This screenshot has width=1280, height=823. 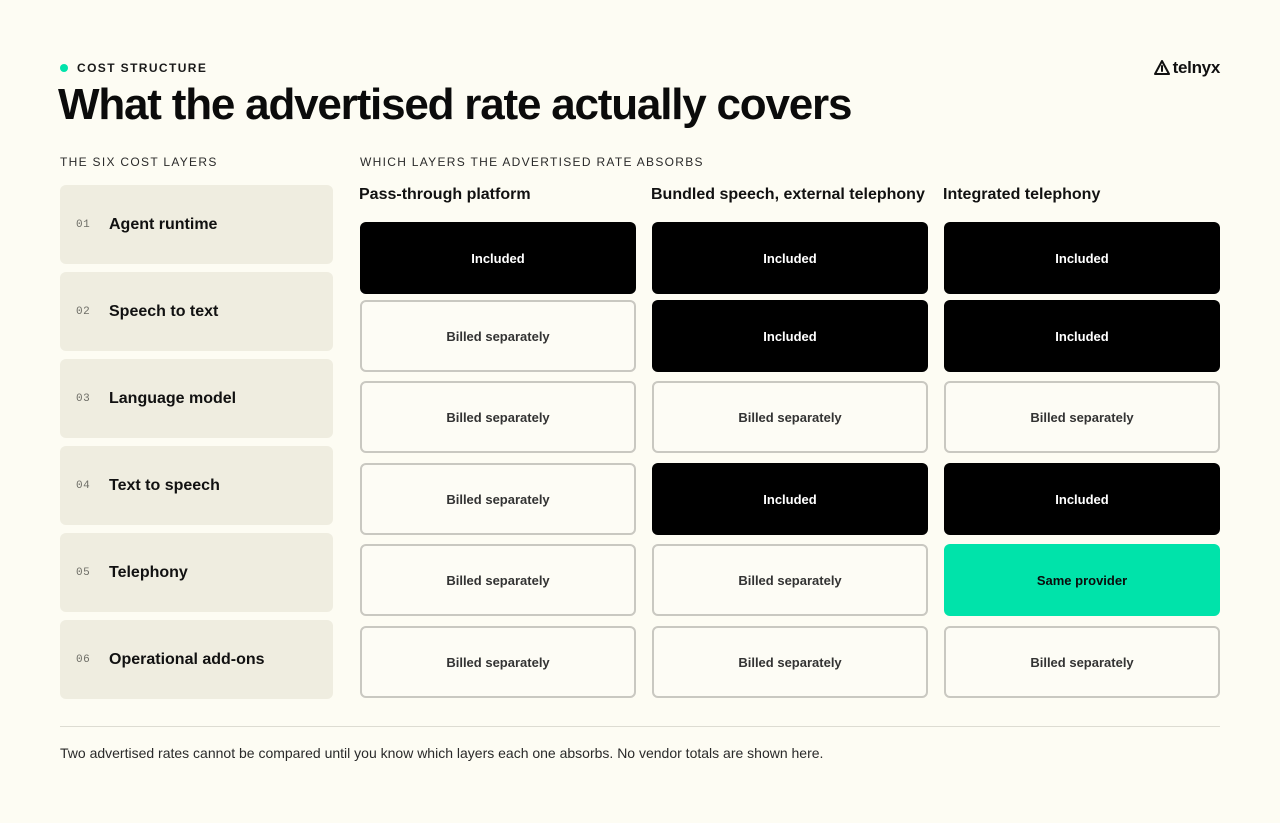 I want to click on cost-layer-name: Operational add-ons, so click(x=187, y=659).